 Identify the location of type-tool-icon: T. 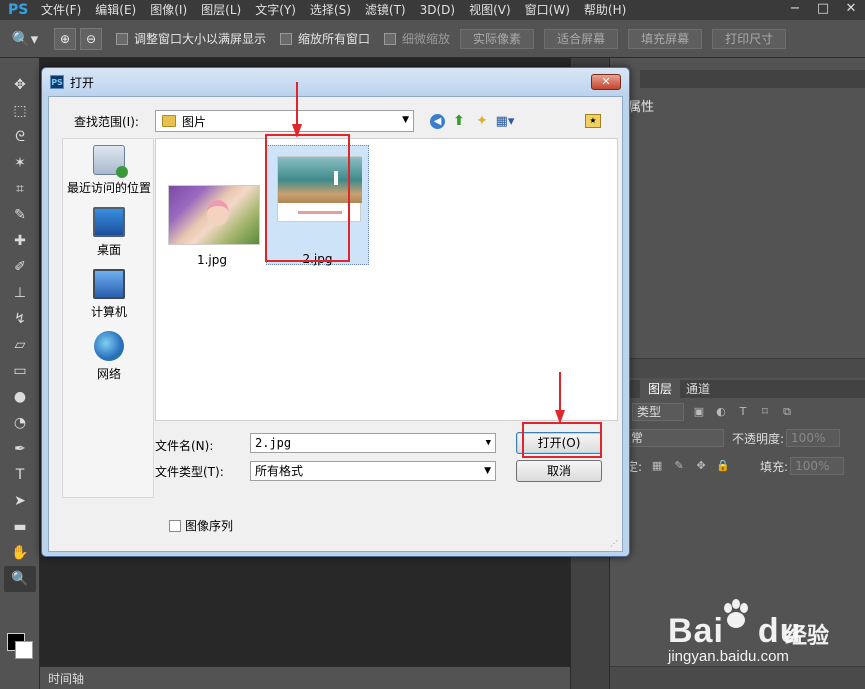
(20, 475).